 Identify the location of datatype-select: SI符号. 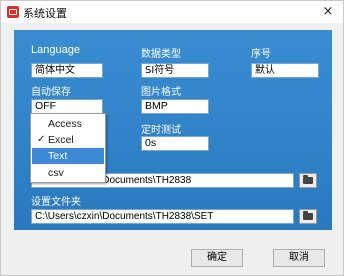
(175, 70).